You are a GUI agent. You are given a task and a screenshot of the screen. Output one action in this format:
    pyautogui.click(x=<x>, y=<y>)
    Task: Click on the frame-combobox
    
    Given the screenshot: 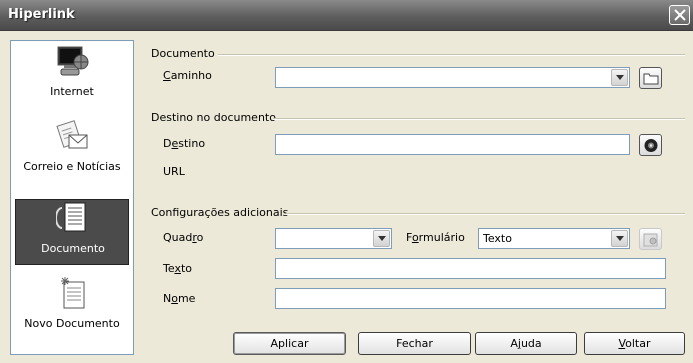 What is the action you would take?
    pyautogui.click(x=333, y=238)
    